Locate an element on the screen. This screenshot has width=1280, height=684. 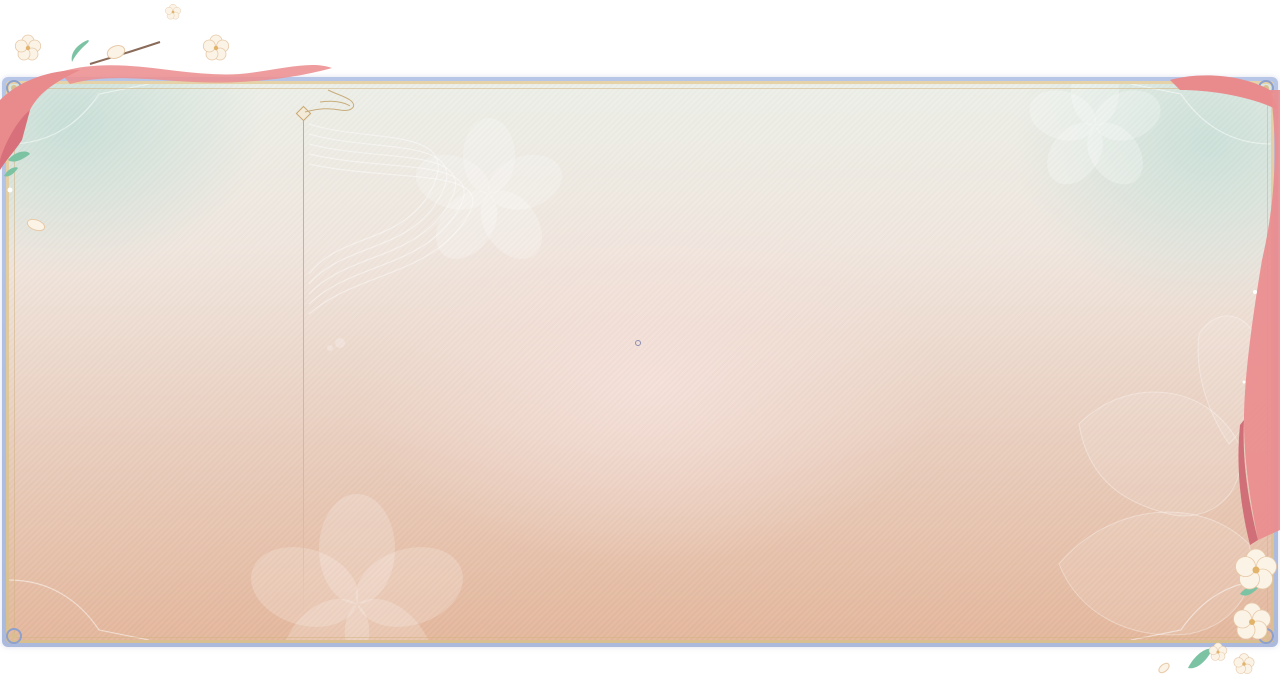
ribbon-top-right is located at coordinates (1225, 310).